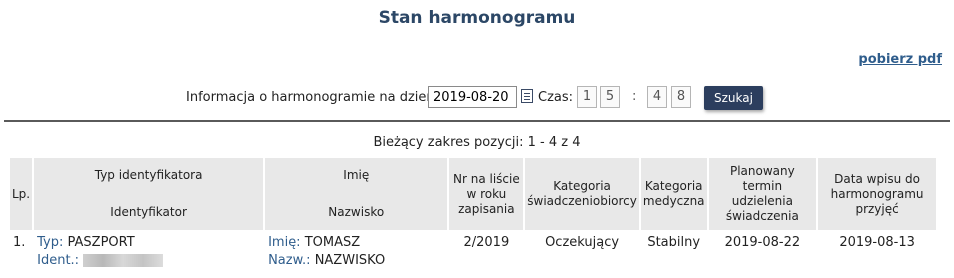 This screenshot has width=954, height=278. Describe the element at coordinates (877, 242) in the screenshot. I see `cell-data-wpisu: 2019-08-13` at that location.